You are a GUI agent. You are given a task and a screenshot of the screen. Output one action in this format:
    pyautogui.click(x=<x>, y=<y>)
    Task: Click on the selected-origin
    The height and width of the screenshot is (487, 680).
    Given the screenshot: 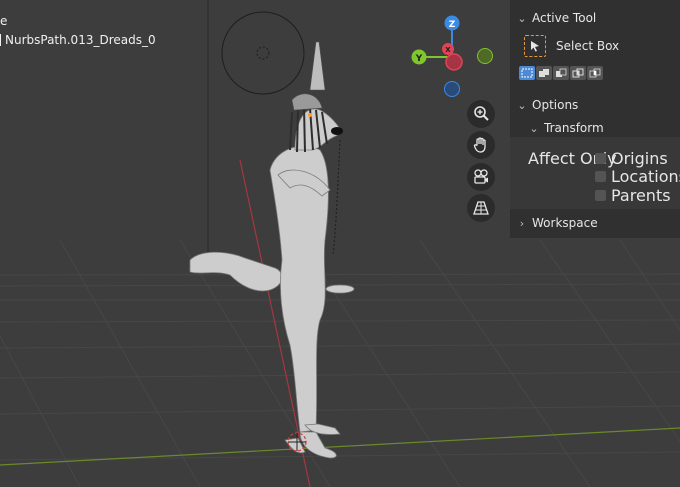 What is the action you would take?
    pyautogui.click(x=310, y=115)
    